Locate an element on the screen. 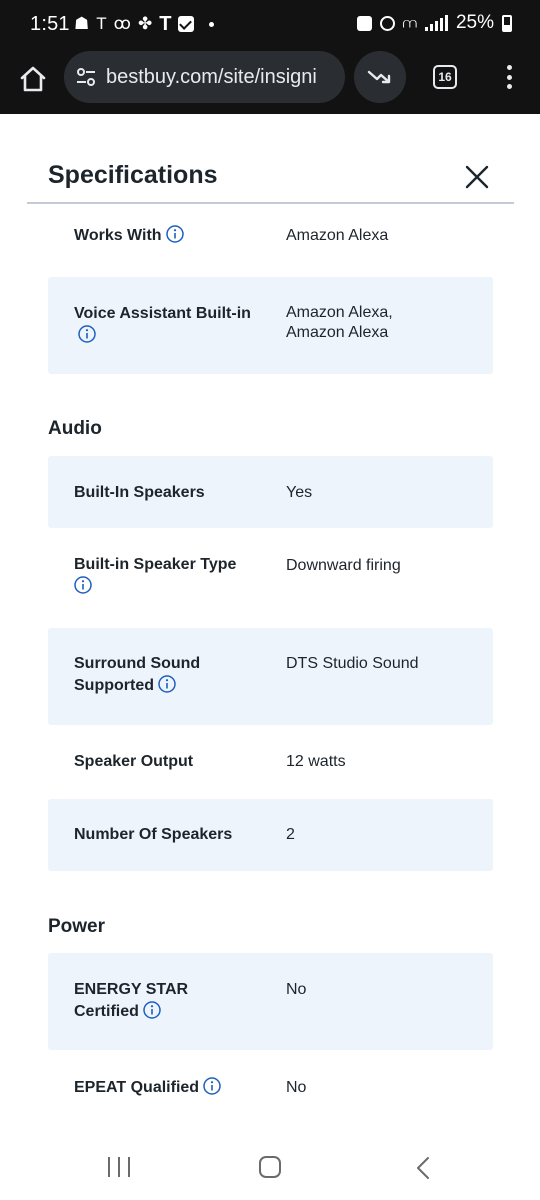  spec-row-speaker-type: Built-in Speaker Type Downward firing is located at coordinates (270, 578).